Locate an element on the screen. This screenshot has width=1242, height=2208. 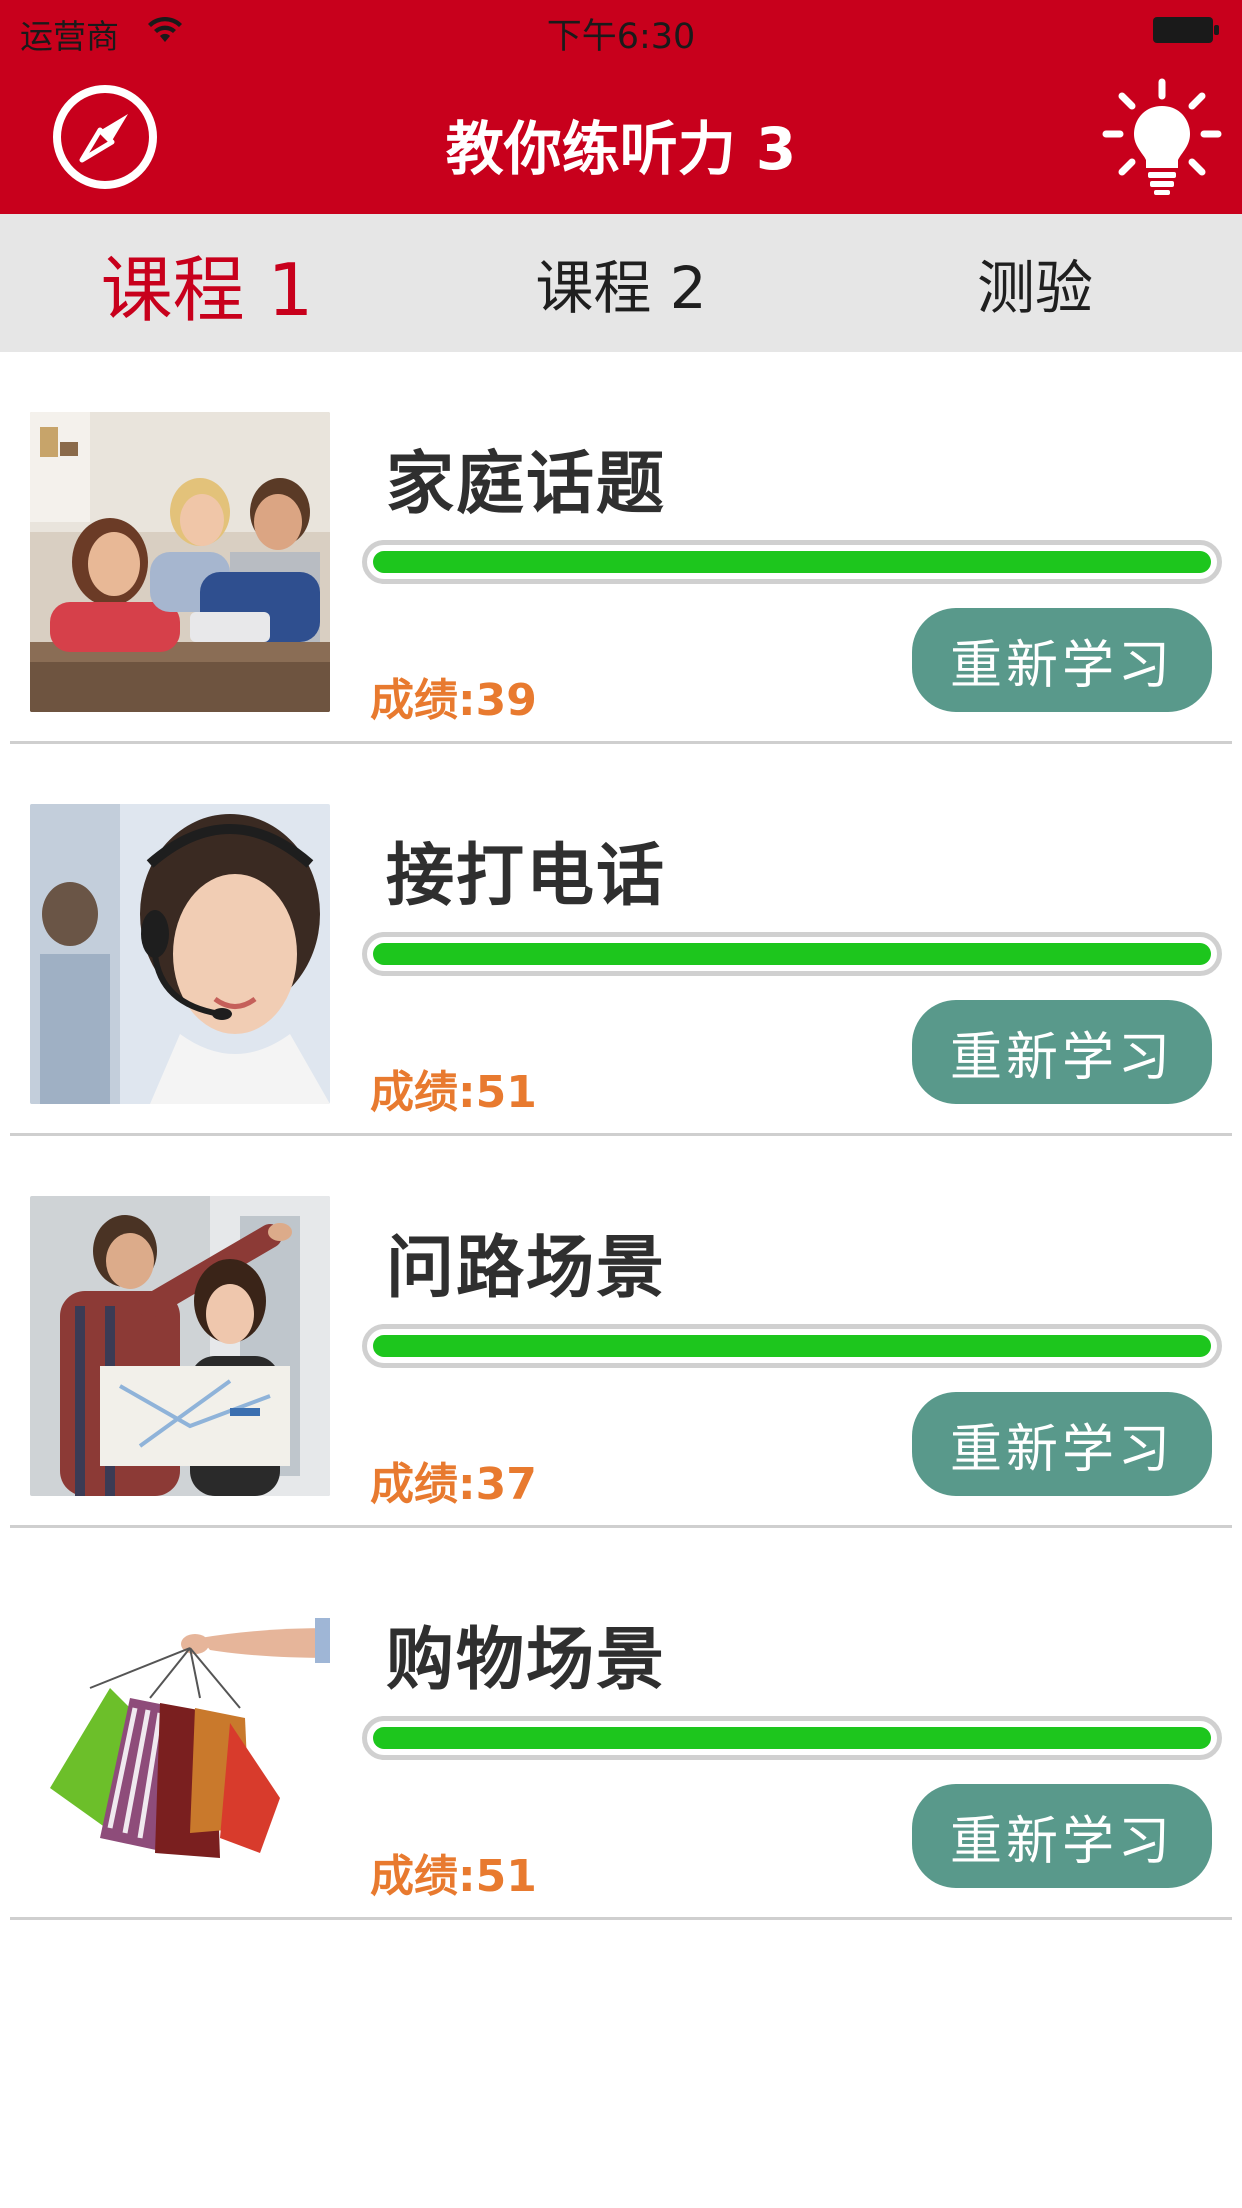
call-center-photo is located at coordinates (180, 954).